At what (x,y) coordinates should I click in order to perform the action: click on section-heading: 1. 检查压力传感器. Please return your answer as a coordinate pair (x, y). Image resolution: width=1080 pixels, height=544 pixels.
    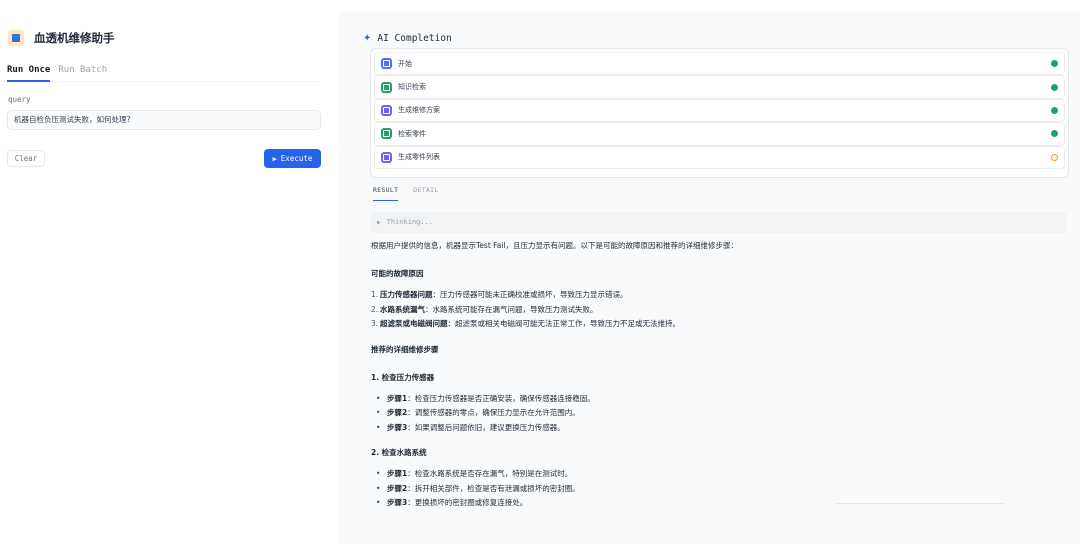
    Looking at the image, I should click on (403, 377).